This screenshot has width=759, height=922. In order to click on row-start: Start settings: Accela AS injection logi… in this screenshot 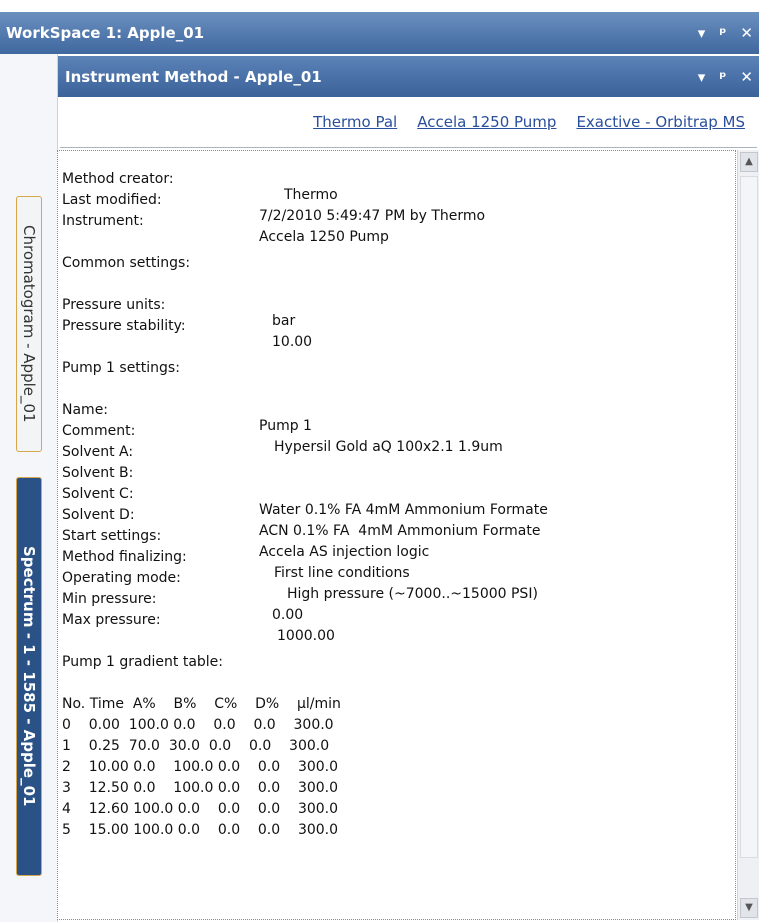, I will do `click(245, 536)`.